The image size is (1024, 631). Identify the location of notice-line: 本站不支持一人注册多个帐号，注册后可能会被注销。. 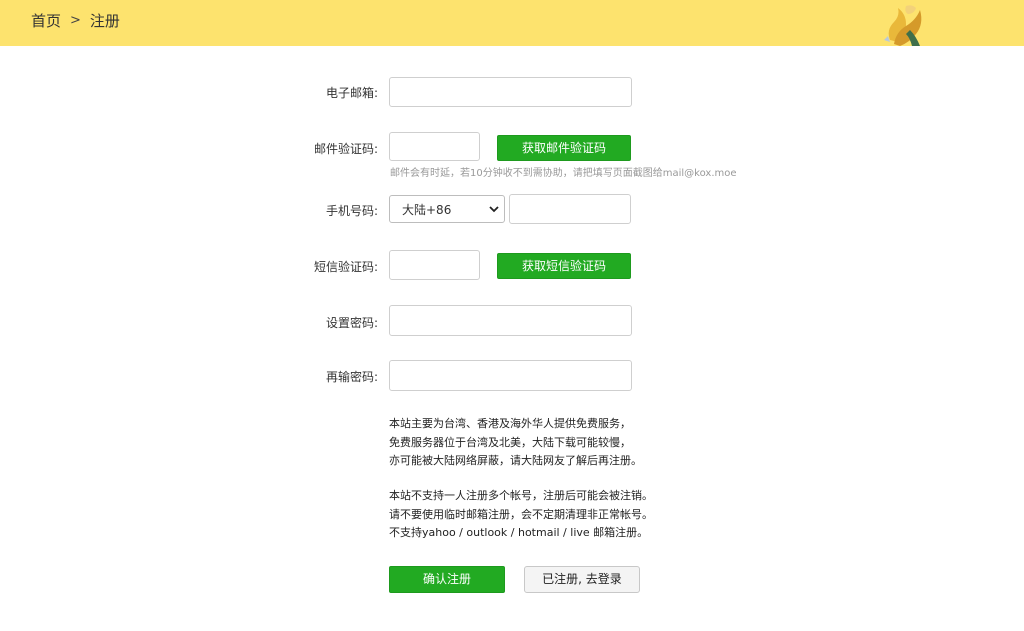
(521, 495).